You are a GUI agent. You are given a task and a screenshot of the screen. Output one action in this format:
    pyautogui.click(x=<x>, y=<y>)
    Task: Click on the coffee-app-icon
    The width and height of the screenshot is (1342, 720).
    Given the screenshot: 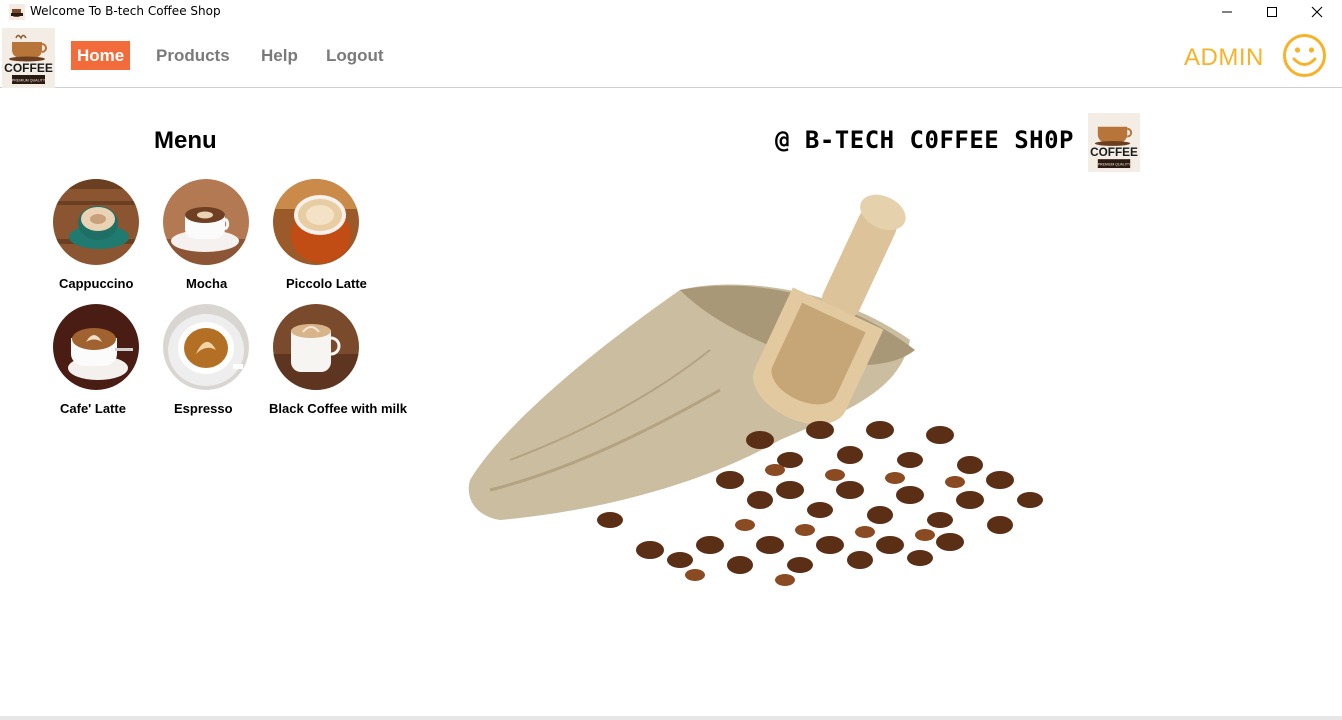 What is the action you would take?
    pyautogui.click(x=17, y=12)
    